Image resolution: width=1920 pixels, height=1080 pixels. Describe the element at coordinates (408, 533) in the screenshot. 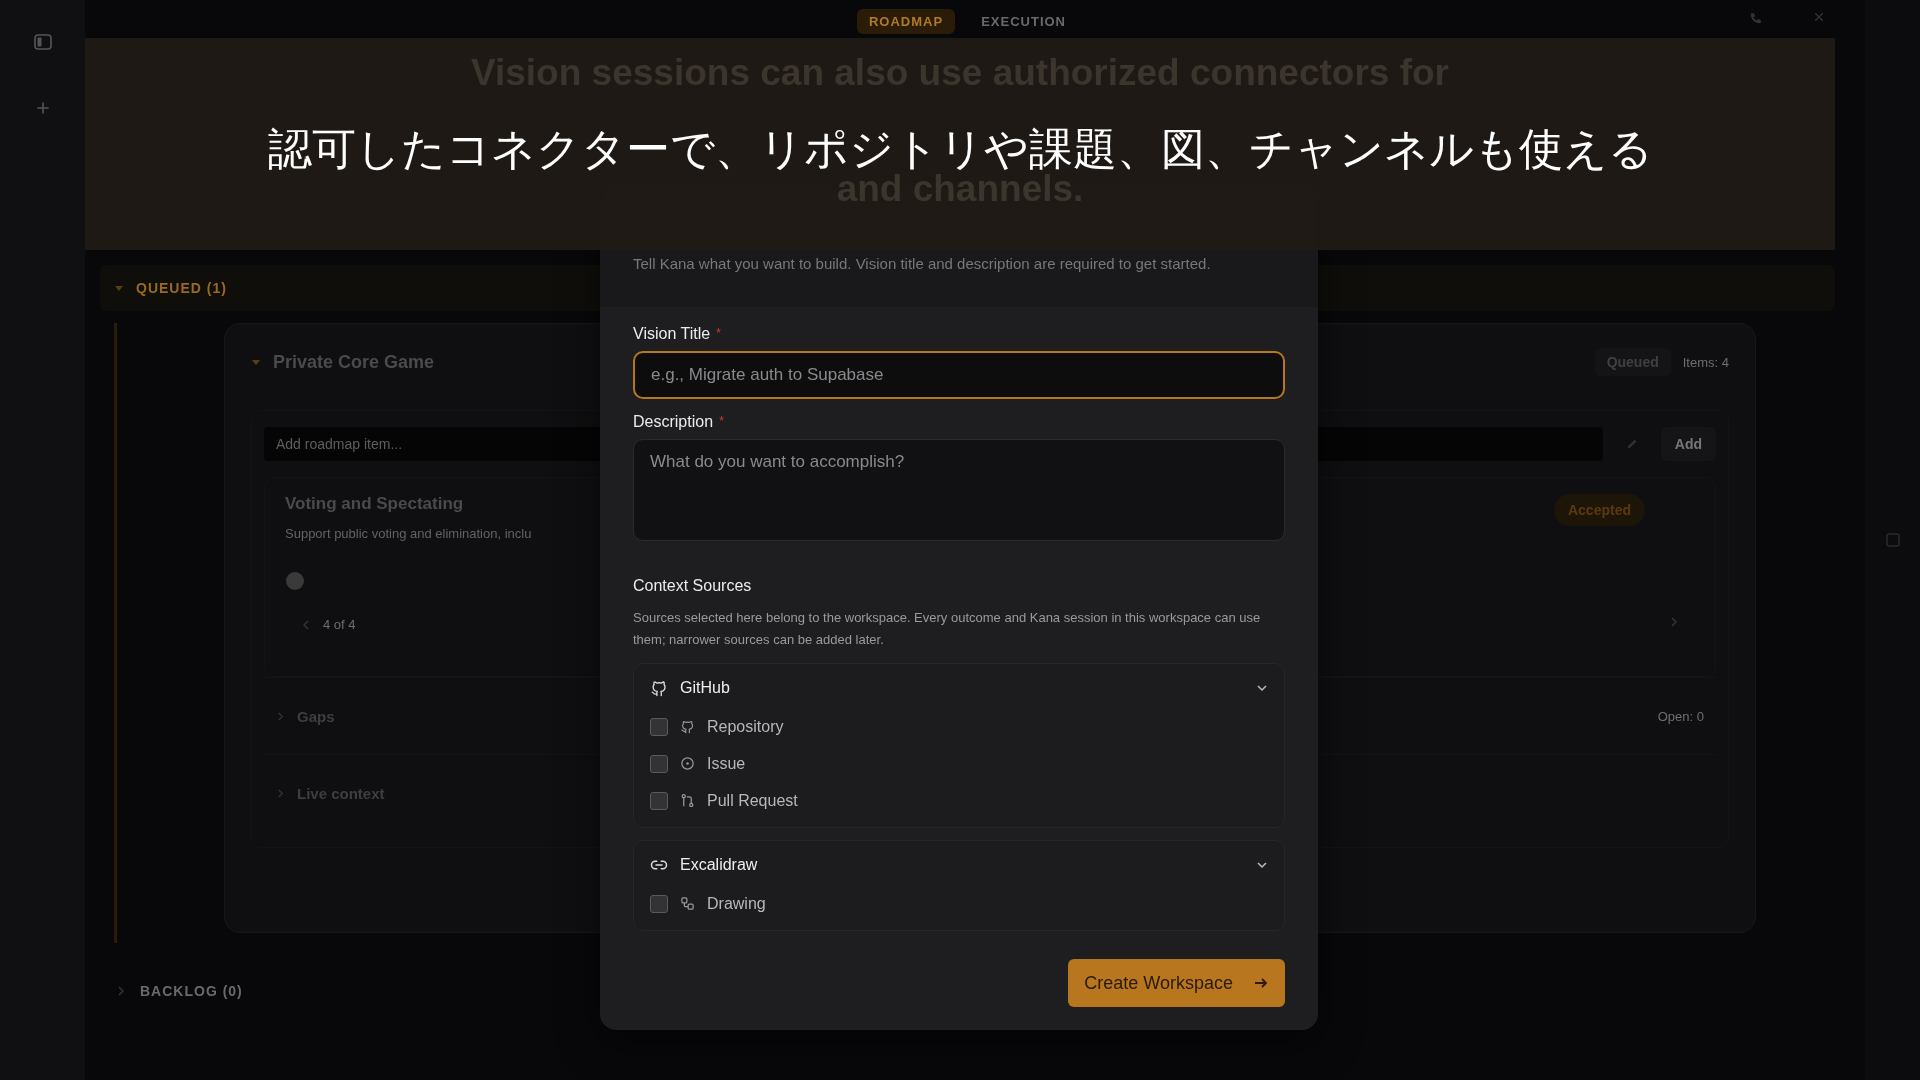

I see `item-description: Support public voting and elimination, inclu` at that location.